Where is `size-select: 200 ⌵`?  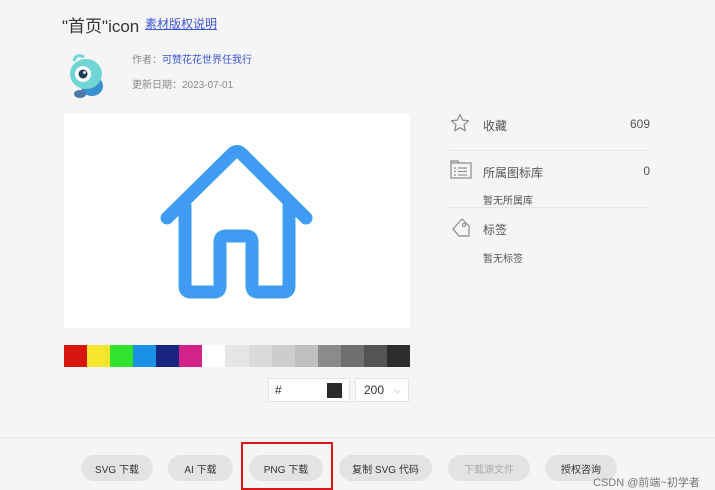 size-select: 200 ⌵ is located at coordinates (382, 390).